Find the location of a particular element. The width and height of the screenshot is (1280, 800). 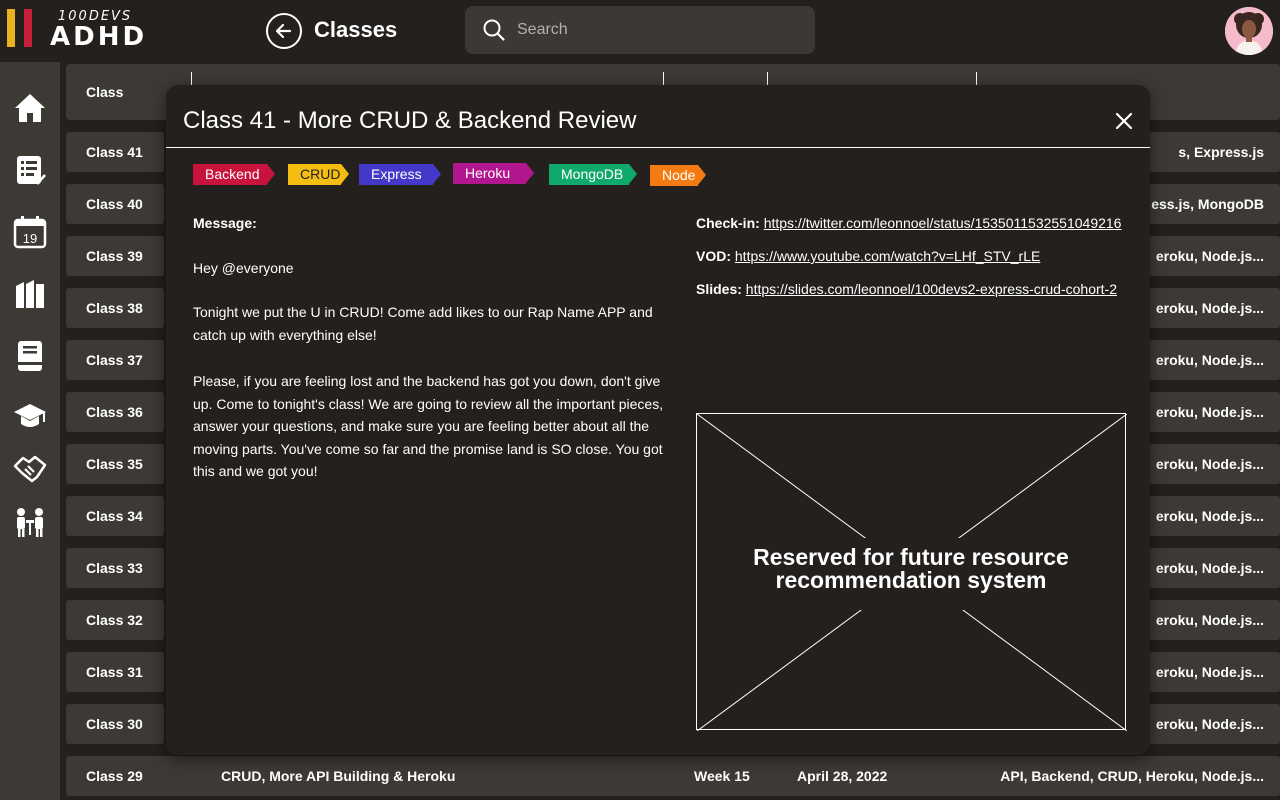

class-name: Class 32 is located at coordinates (114, 620).